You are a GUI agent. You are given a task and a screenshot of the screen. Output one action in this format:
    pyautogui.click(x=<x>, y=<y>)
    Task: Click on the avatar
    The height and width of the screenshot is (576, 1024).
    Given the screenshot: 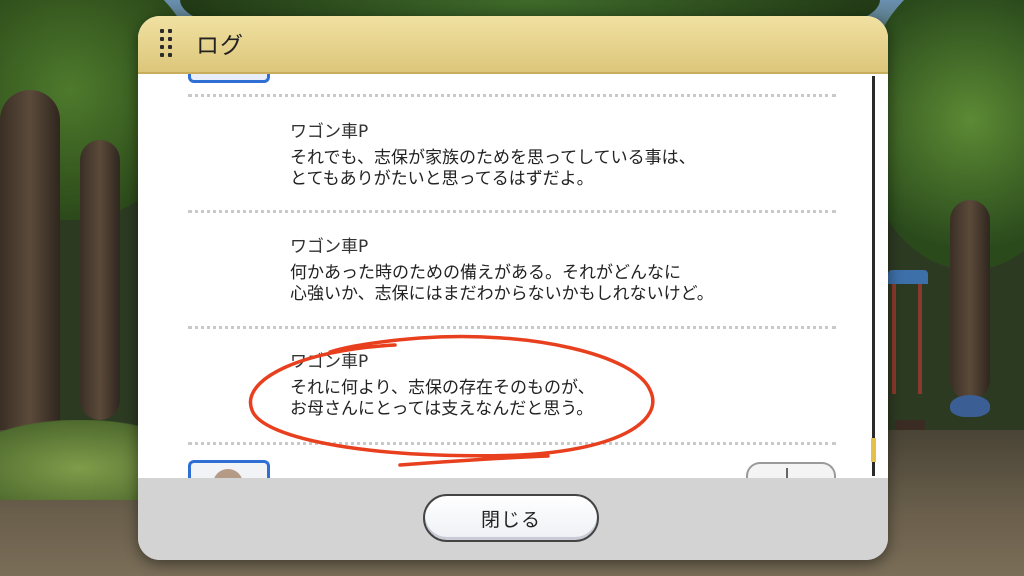 What is the action you would take?
    pyautogui.click(x=229, y=469)
    